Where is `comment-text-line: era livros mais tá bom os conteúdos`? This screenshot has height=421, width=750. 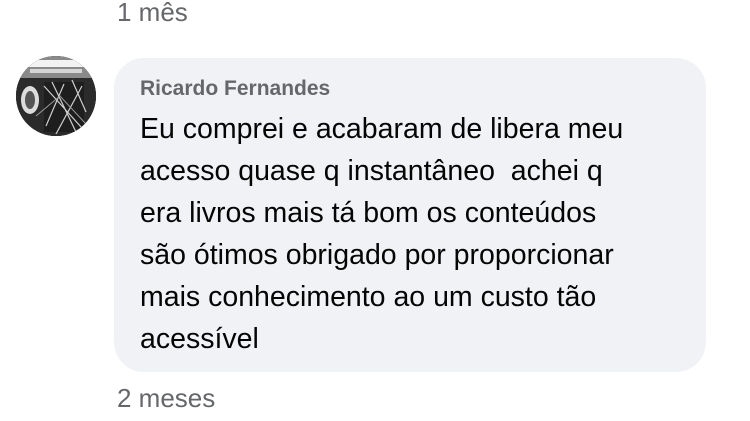
comment-text-line: era livros mais tá bom os conteúdos is located at coordinates (368, 213).